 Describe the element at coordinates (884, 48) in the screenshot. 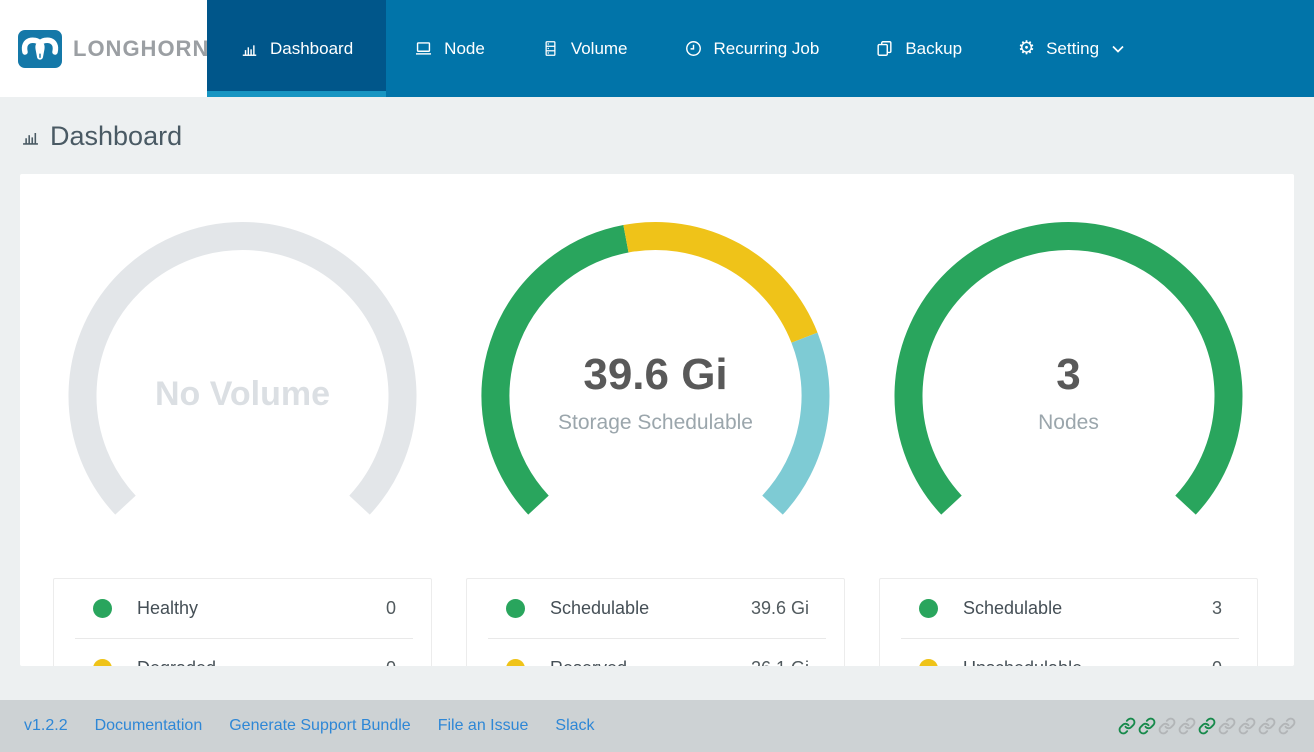

I see `copy-icon` at that location.